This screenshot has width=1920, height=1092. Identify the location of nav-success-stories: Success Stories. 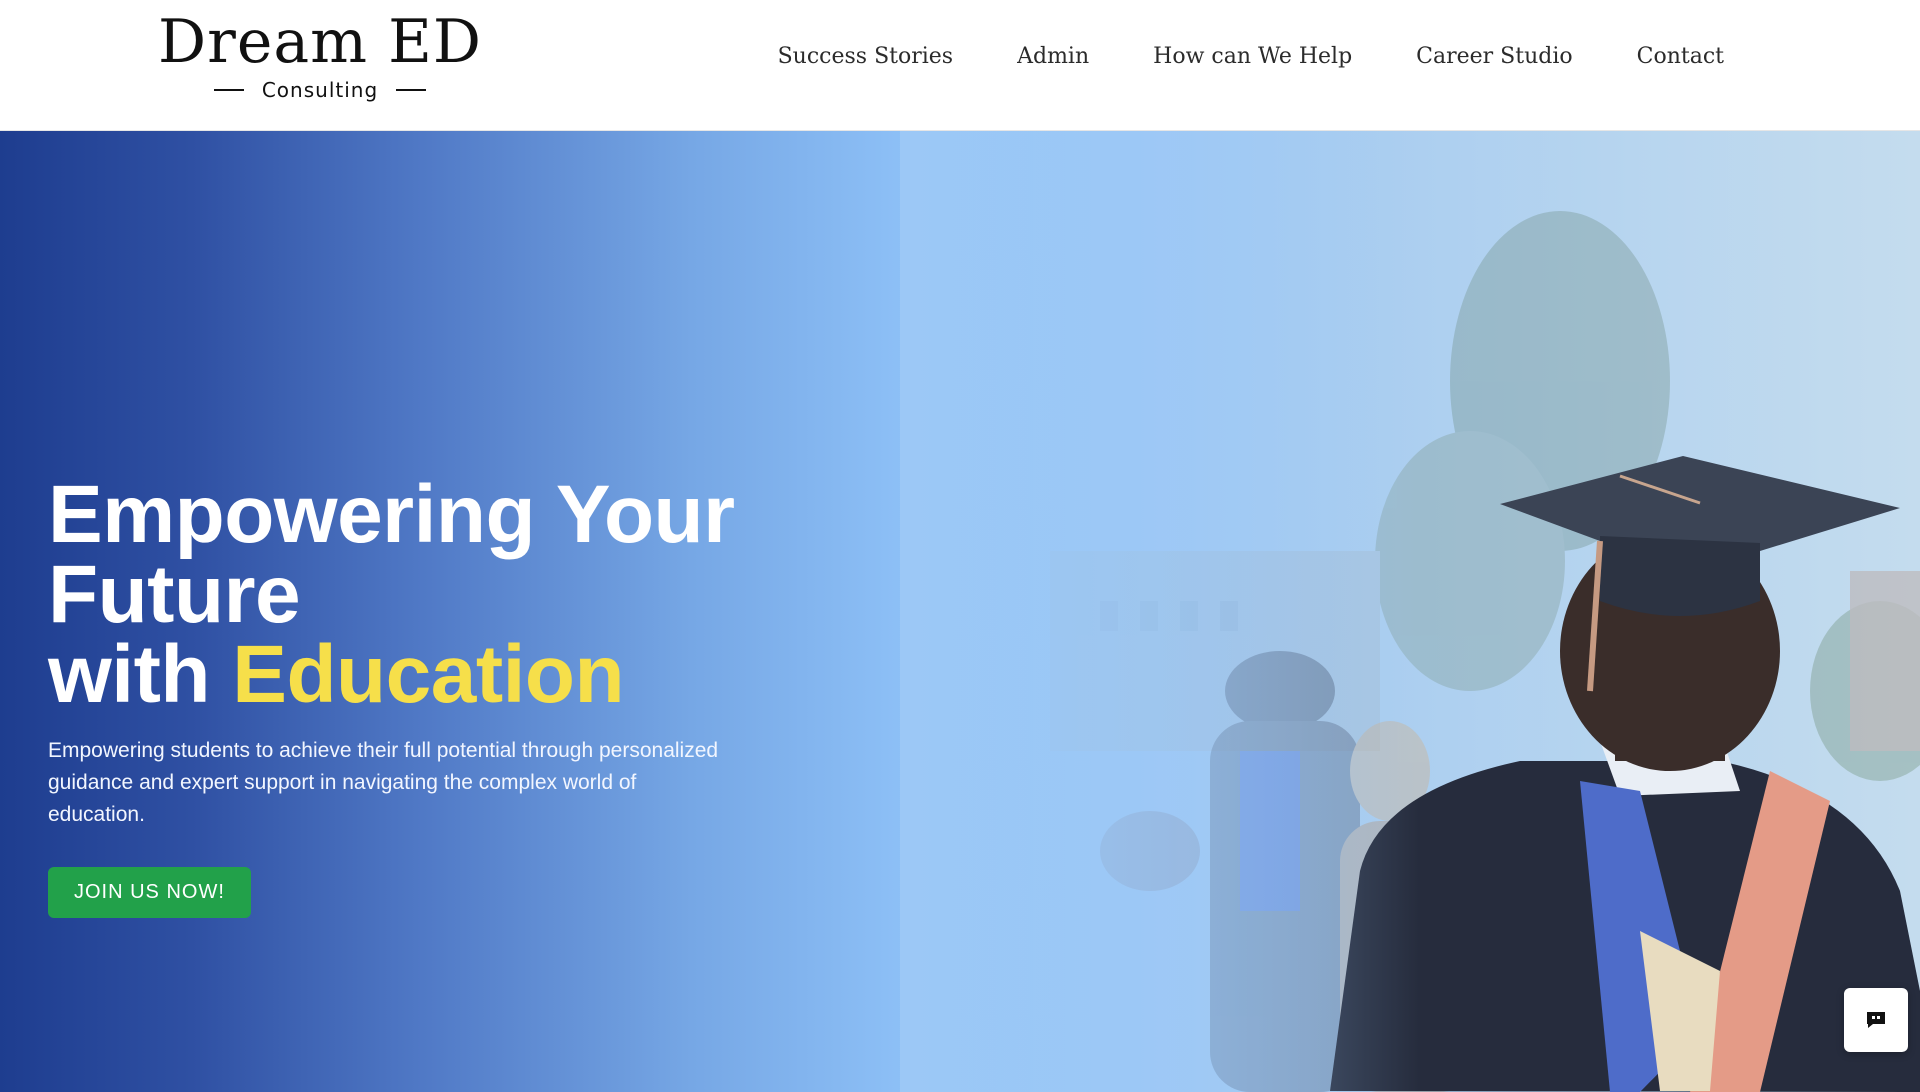
(866, 57).